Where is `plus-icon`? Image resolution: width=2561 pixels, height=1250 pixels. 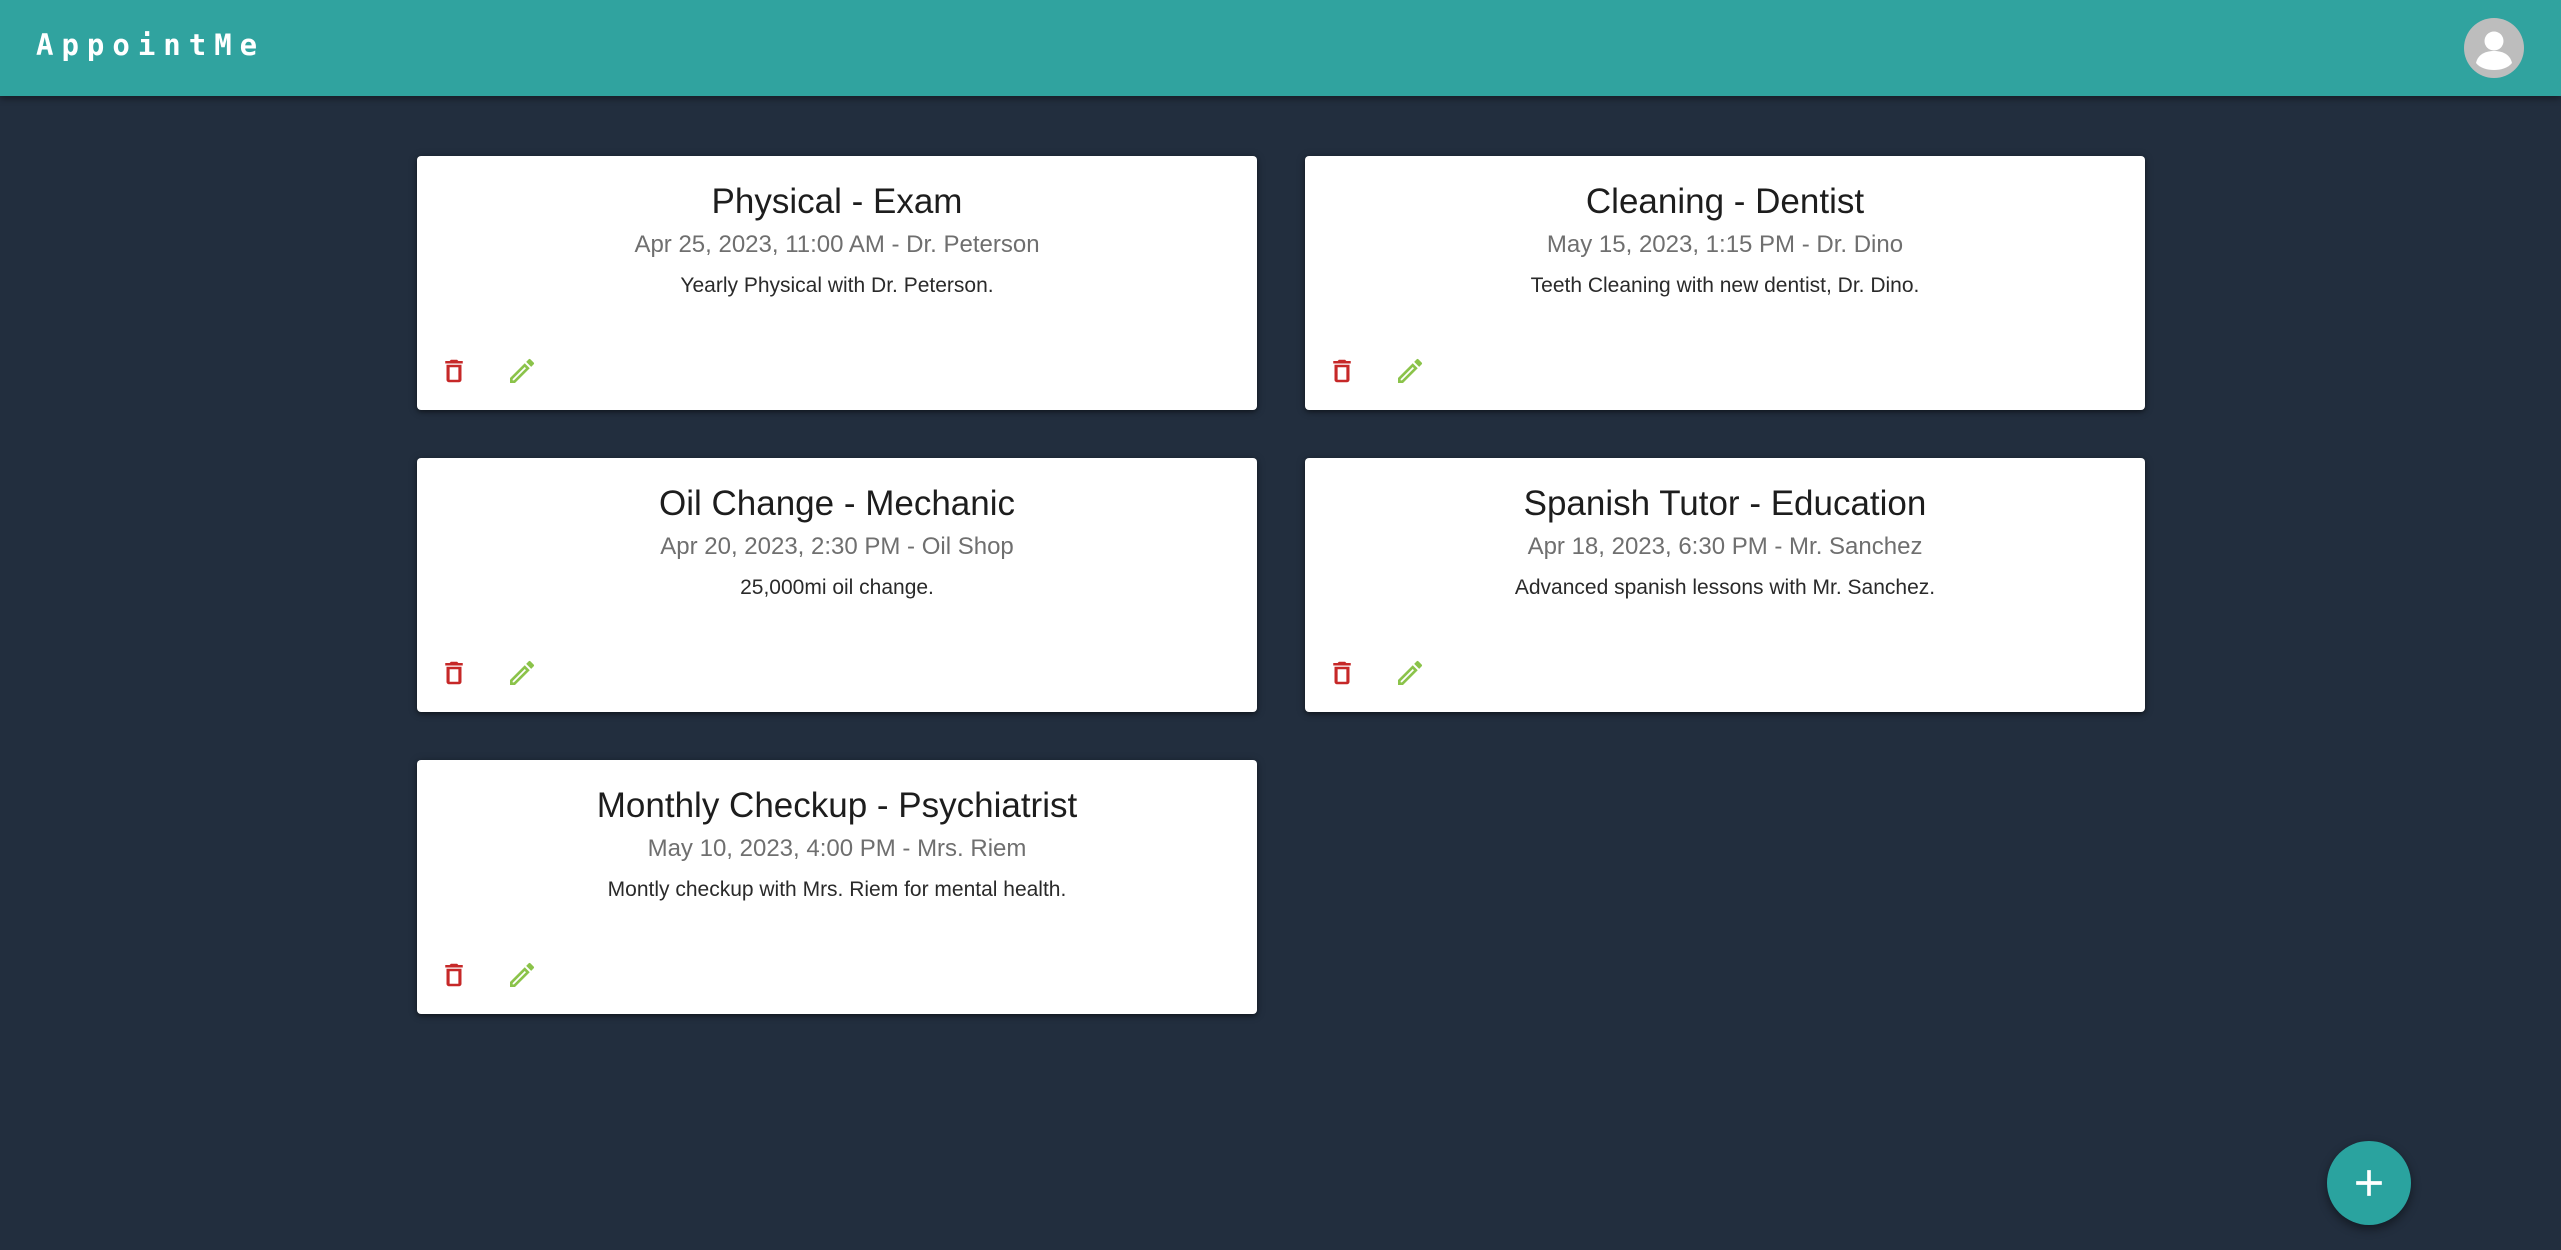
plus-icon is located at coordinates (2369, 1183).